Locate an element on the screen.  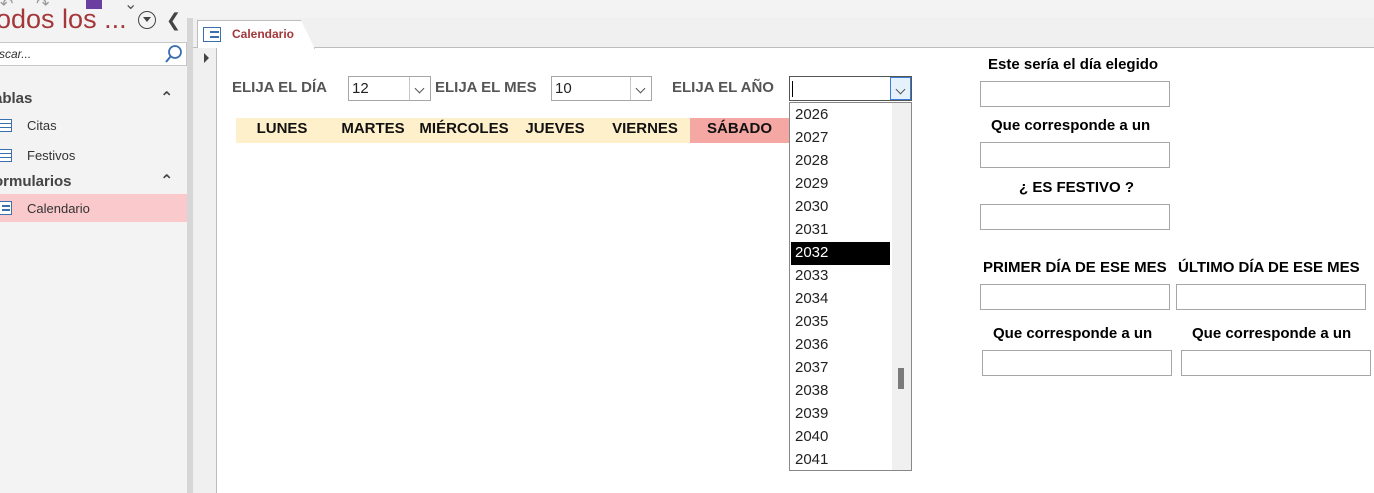
nav-group-label: ablas is located at coordinates (16, 98).